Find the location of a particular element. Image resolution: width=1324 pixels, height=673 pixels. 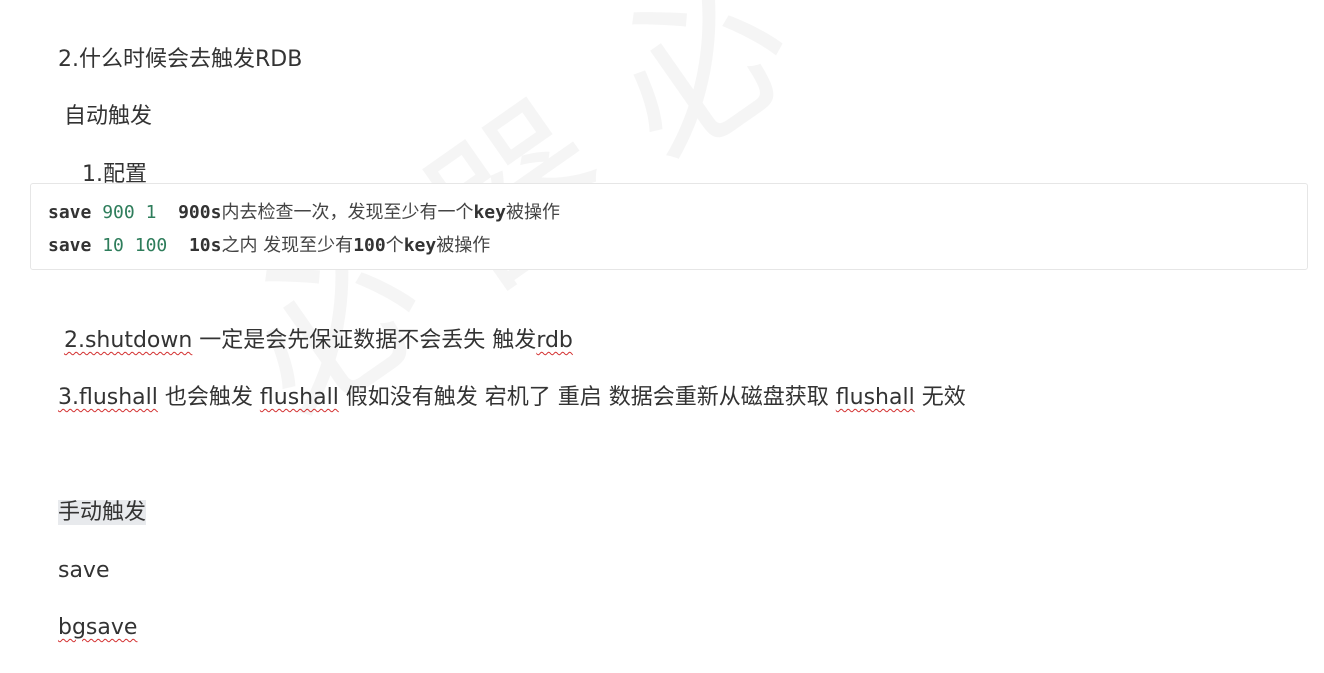

shutdown-term: 2.shutdown is located at coordinates (128, 340).